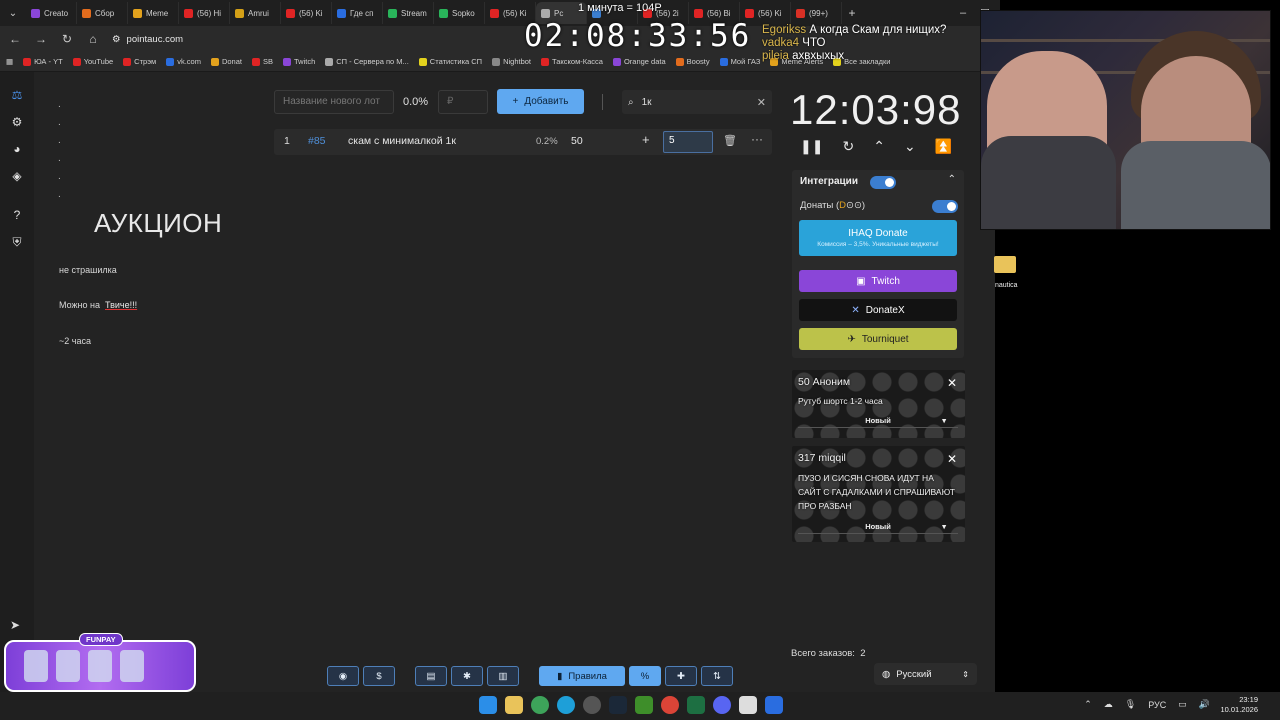 The height and width of the screenshot is (720, 1280). Describe the element at coordinates (343, 676) in the screenshot. I see `github-icon: ◉` at that location.